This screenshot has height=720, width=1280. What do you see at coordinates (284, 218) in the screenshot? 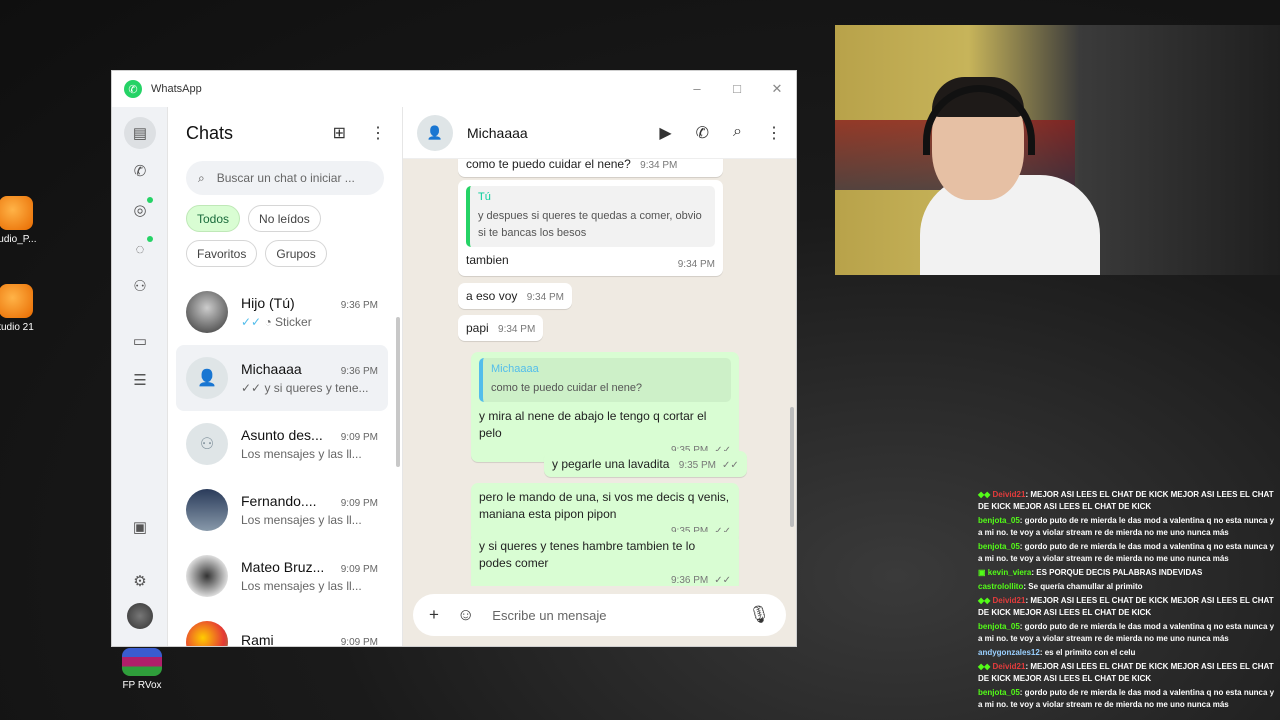
I see `filter-no-leidos: No leídos` at bounding box center [284, 218].